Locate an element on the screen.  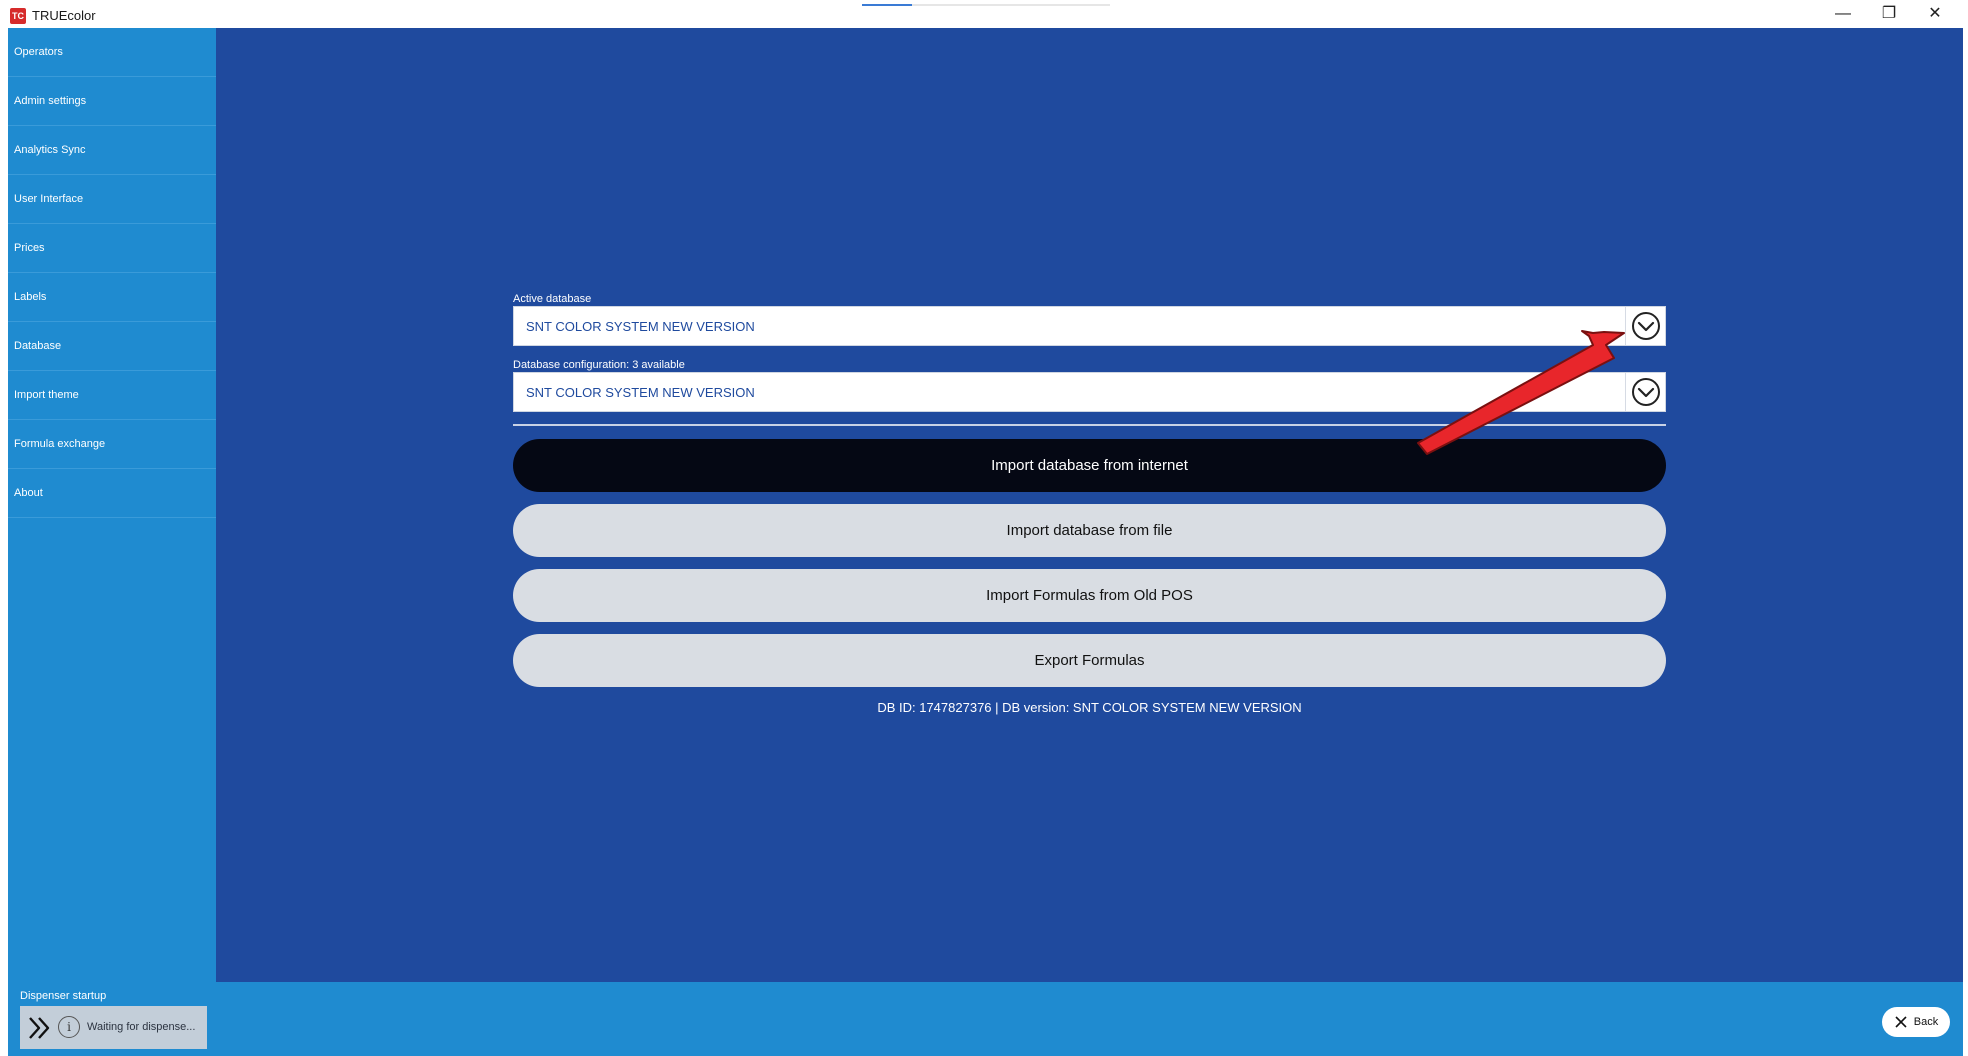
title-bar: TC TRUEcolor — ❐ ✕ is located at coordinates (984, 14).